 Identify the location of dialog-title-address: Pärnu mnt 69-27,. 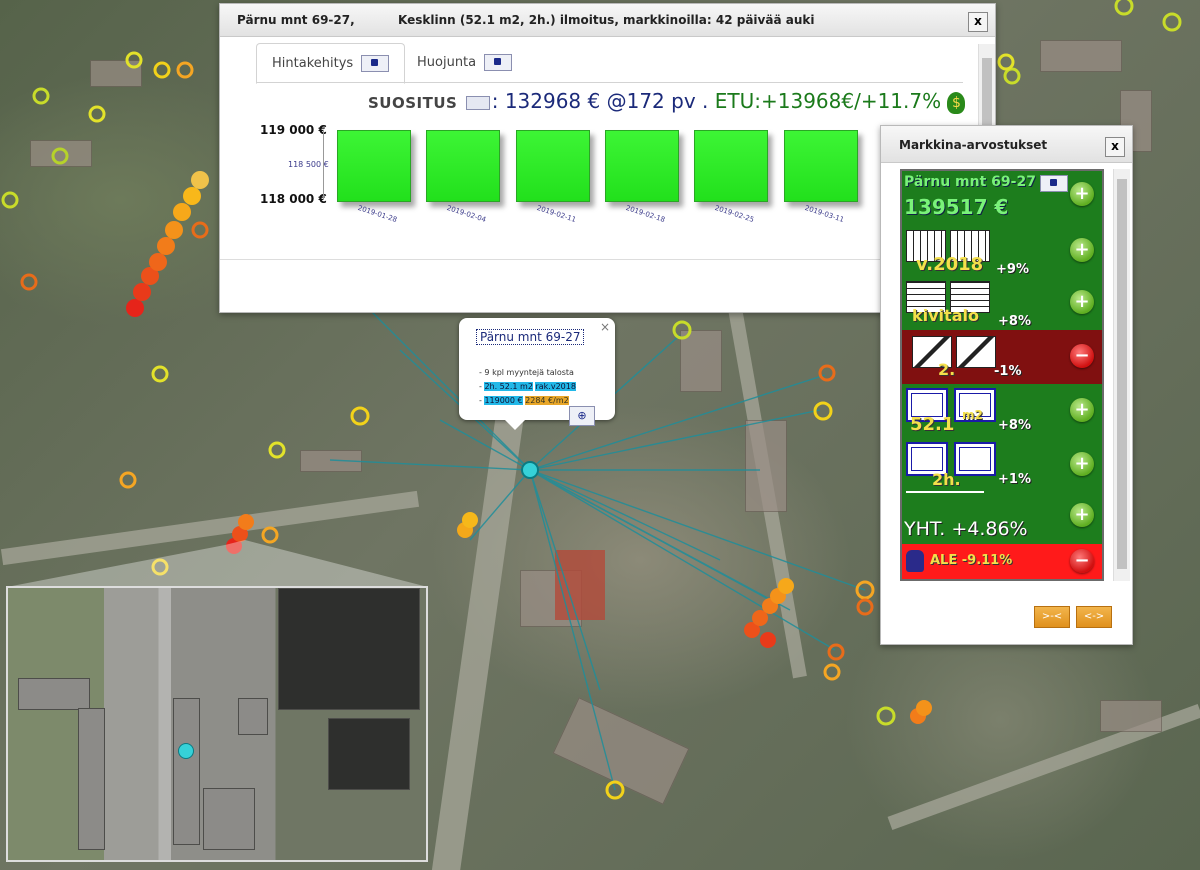
(296, 20).